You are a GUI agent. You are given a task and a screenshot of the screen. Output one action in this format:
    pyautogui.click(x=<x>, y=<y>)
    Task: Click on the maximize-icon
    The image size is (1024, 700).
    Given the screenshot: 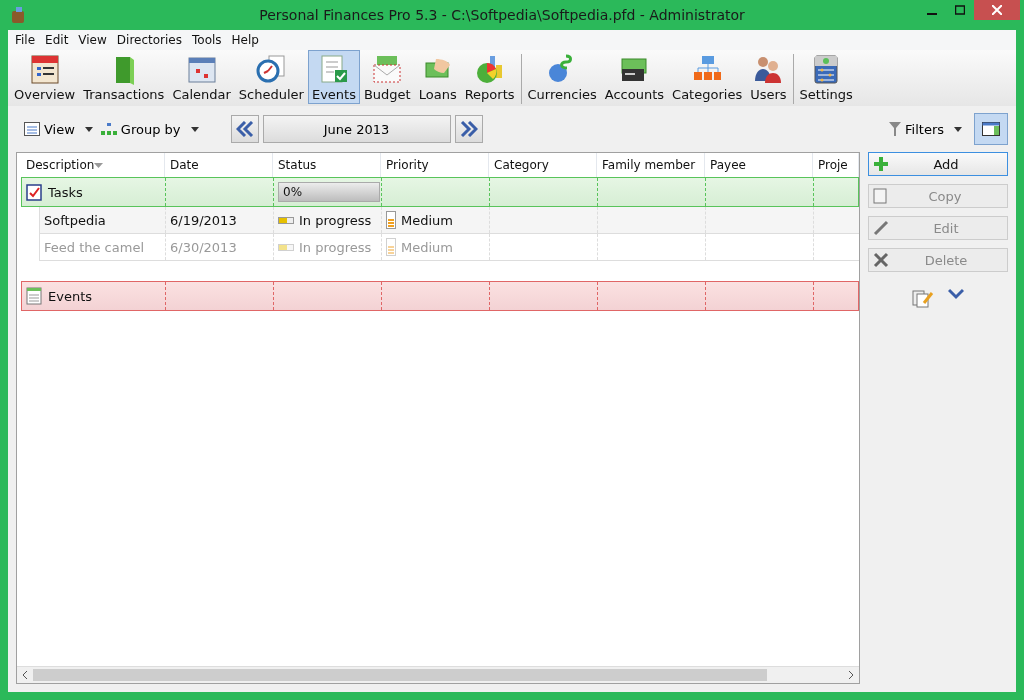 What is the action you would take?
    pyautogui.click(x=960, y=10)
    